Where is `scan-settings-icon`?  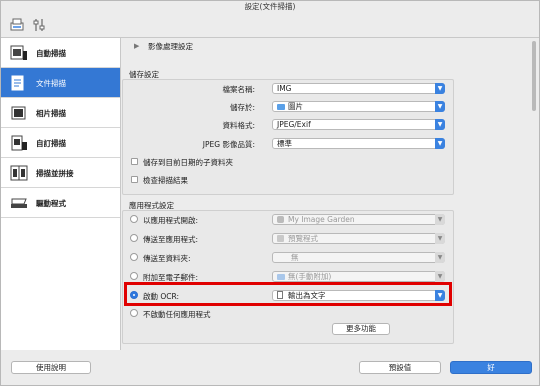 scan-settings-icon is located at coordinates (17, 25).